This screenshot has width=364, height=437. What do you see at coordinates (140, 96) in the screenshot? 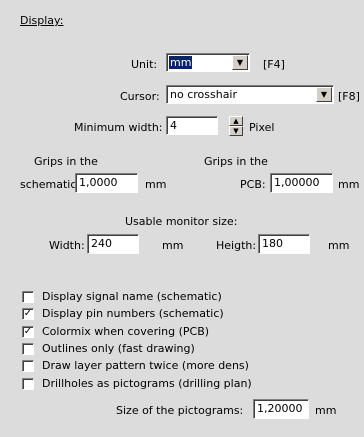
I see `cursor-label: Cursor:` at bounding box center [140, 96].